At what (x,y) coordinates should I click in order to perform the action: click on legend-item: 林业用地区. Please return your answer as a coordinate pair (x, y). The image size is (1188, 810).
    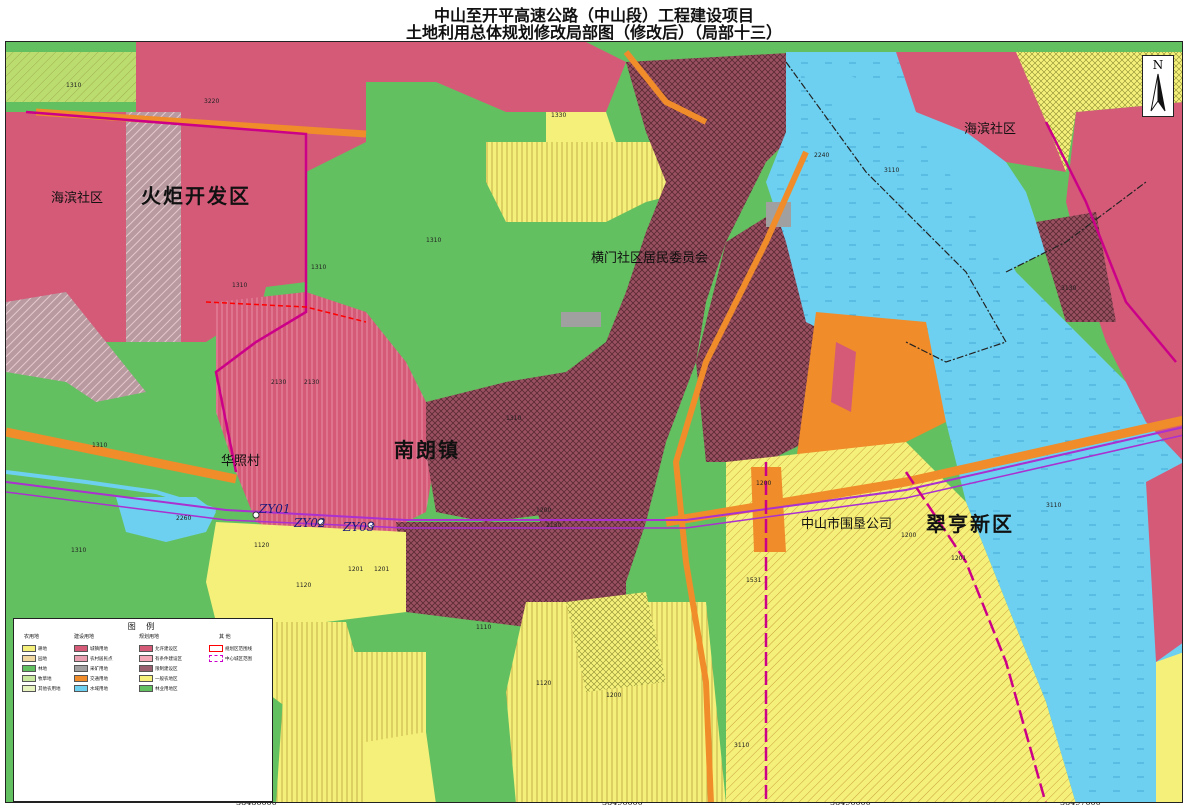
    Looking at the image, I should click on (158, 688).